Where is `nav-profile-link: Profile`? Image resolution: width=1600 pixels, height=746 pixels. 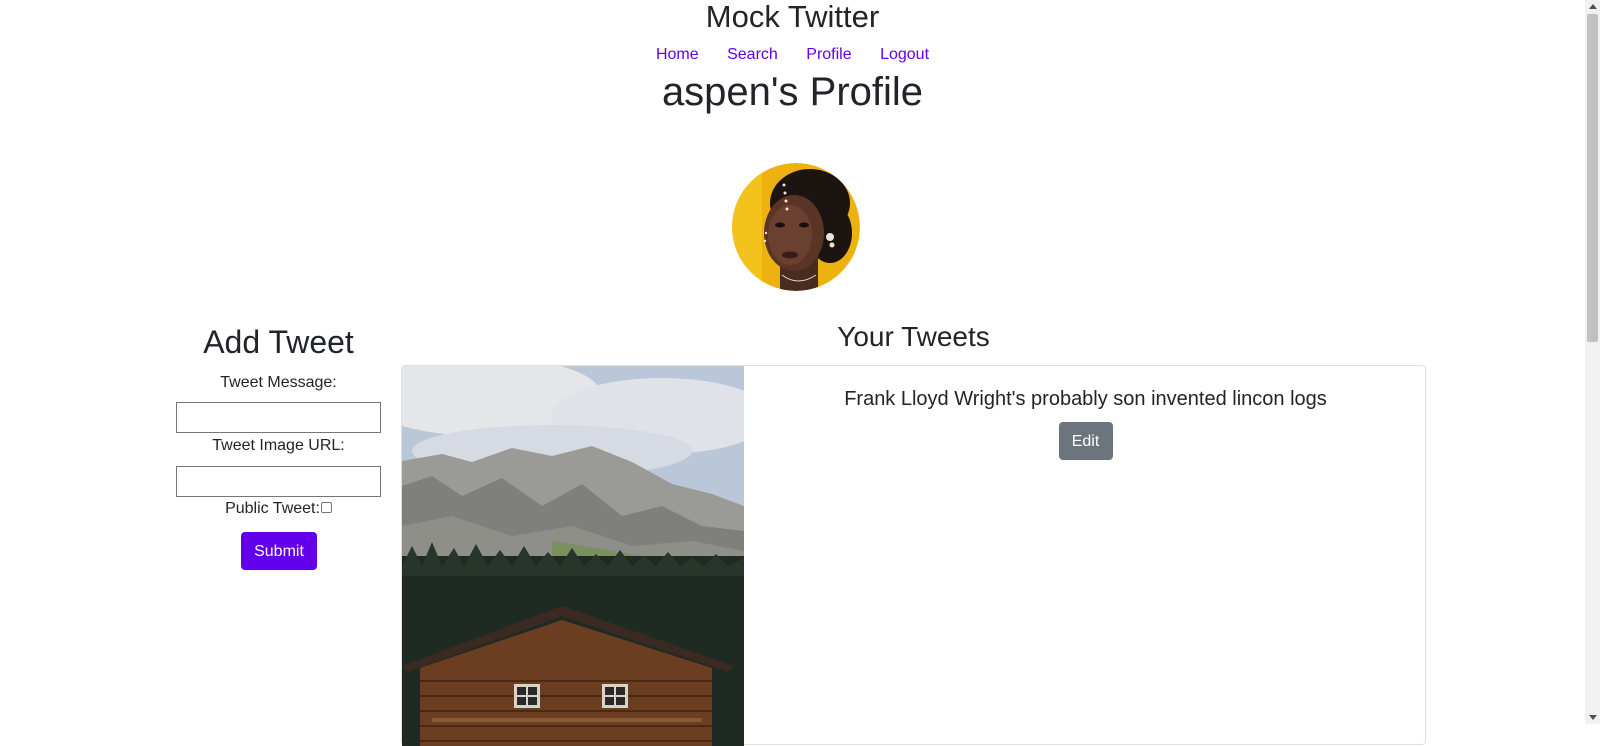
nav-profile-link: Profile is located at coordinates (828, 54).